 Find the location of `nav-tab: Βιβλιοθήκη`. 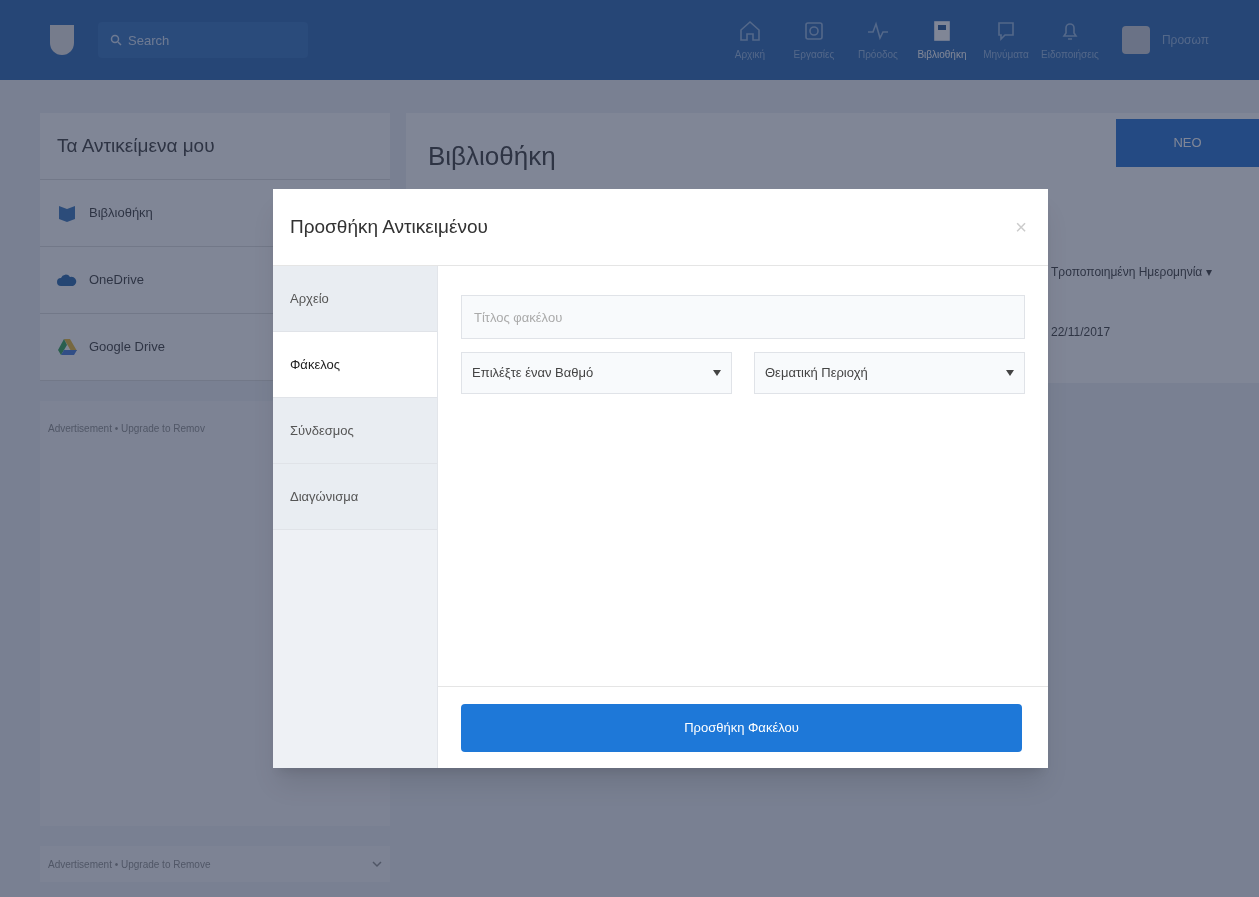

nav-tab: Βιβλιοθήκη is located at coordinates (941, 40).